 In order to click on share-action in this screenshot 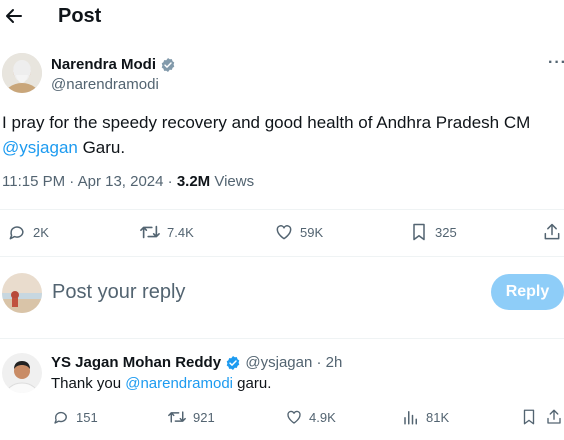, I will do `click(552, 232)`.